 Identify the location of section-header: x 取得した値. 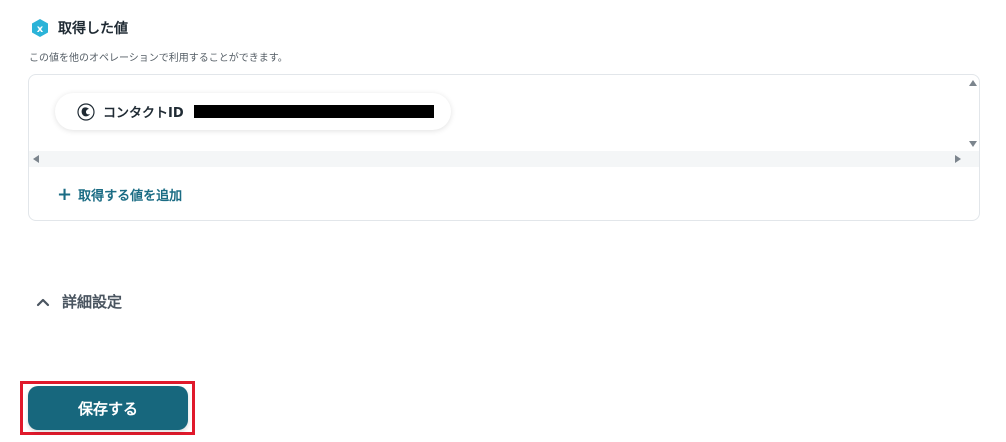
(79, 28).